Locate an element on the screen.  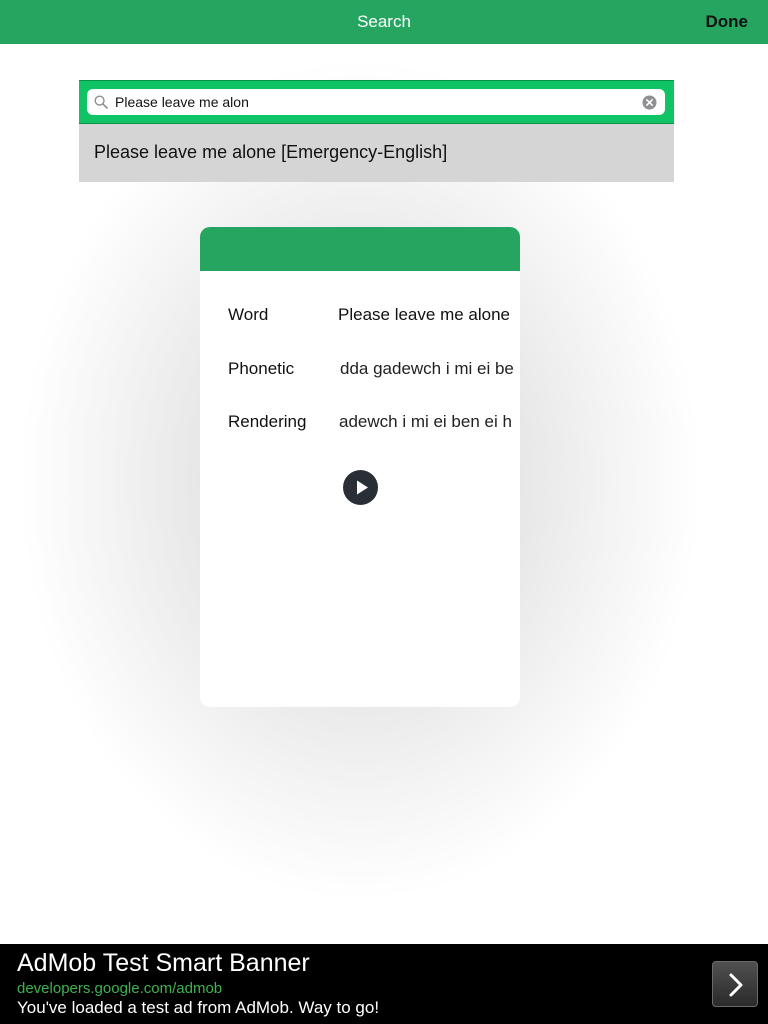
ad-url: developers.google.com/admob is located at coordinates (120, 988).